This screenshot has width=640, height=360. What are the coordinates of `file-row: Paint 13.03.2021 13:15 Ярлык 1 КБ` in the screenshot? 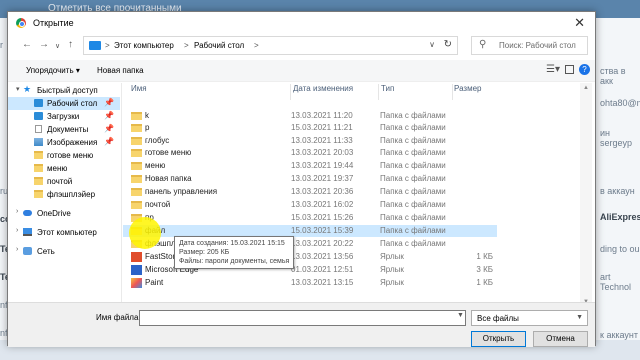 It's located at (310, 283).